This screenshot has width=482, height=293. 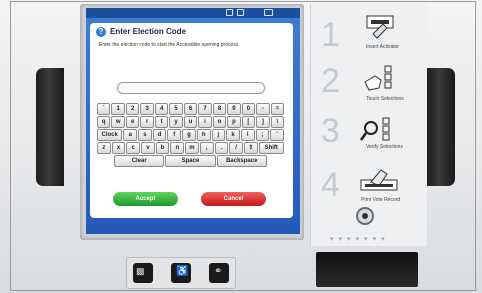 What do you see at coordinates (263, 109) in the screenshot?
I see `key-char: -` at bounding box center [263, 109].